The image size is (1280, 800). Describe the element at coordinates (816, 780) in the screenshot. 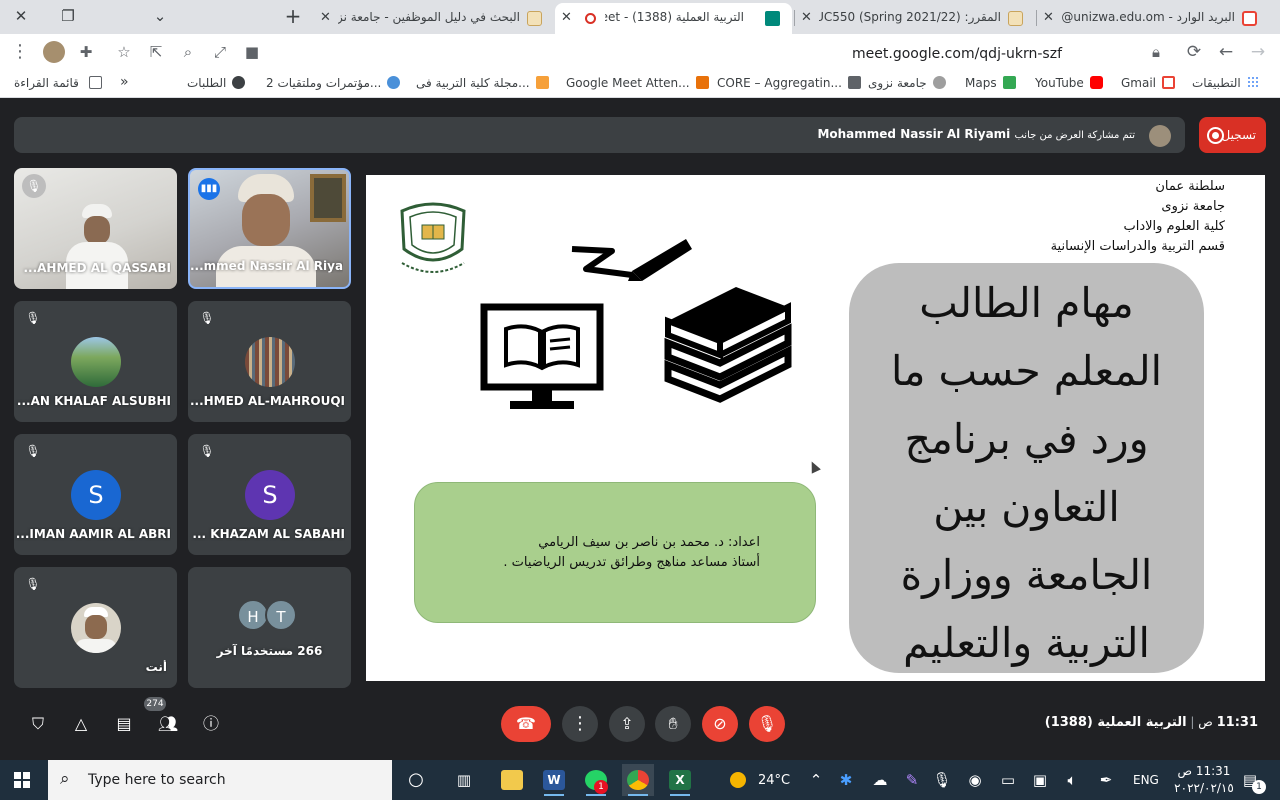

I see `tray-chevron-up-icon: ⌃` at that location.